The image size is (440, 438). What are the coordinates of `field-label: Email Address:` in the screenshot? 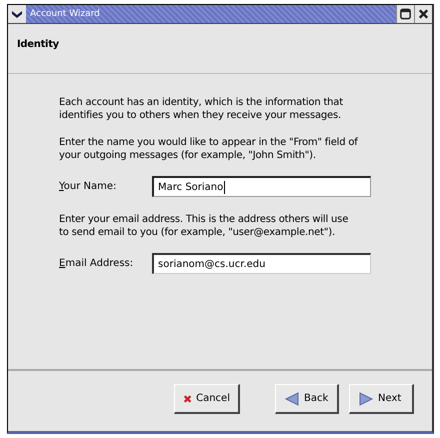 It's located at (96, 263).